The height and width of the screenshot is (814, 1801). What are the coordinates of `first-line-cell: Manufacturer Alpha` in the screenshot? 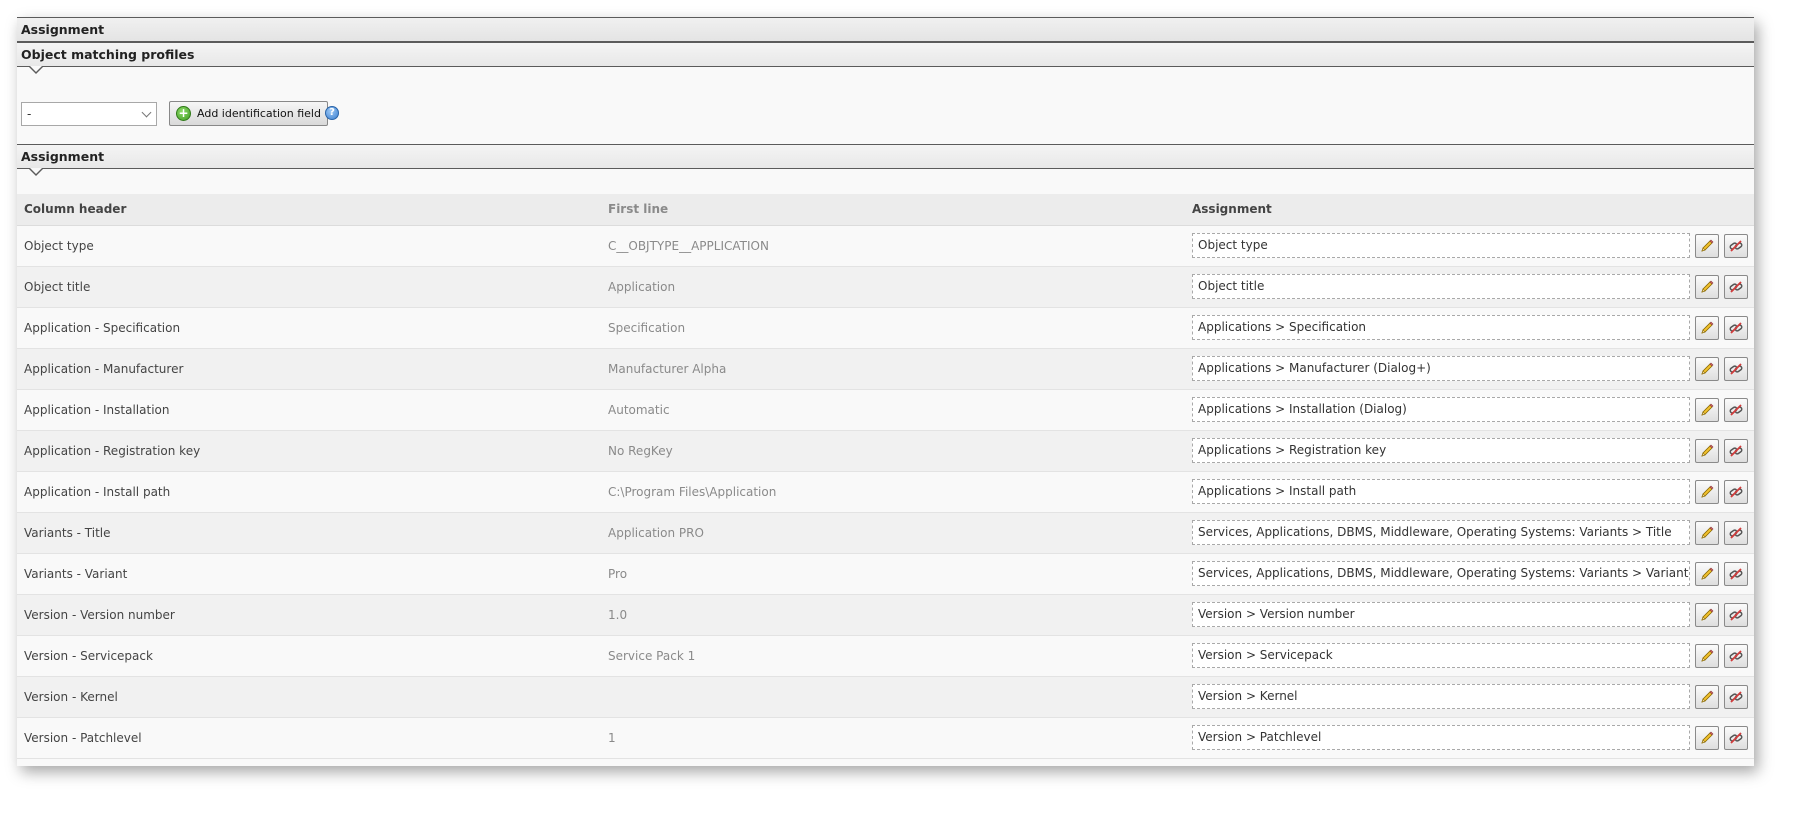 It's located at (893, 369).